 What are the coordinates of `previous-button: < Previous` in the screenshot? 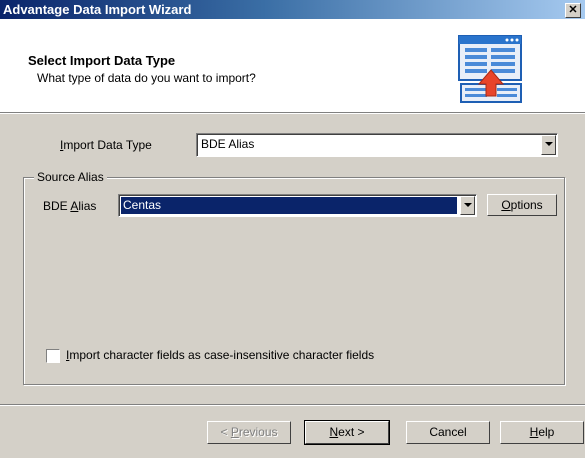 It's located at (249, 432).